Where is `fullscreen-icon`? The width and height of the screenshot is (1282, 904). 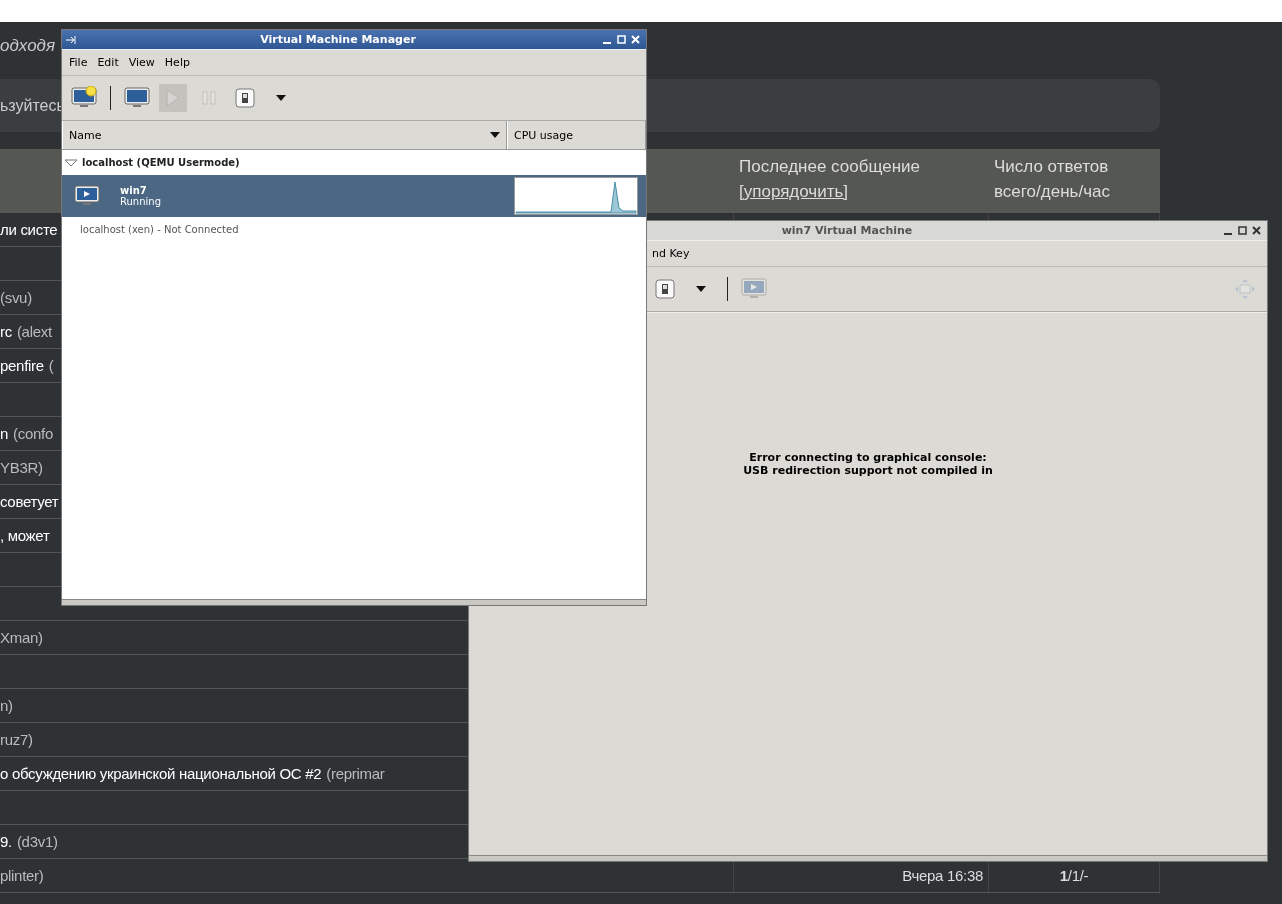
fullscreen-icon is located at coordinates (1245, 289).